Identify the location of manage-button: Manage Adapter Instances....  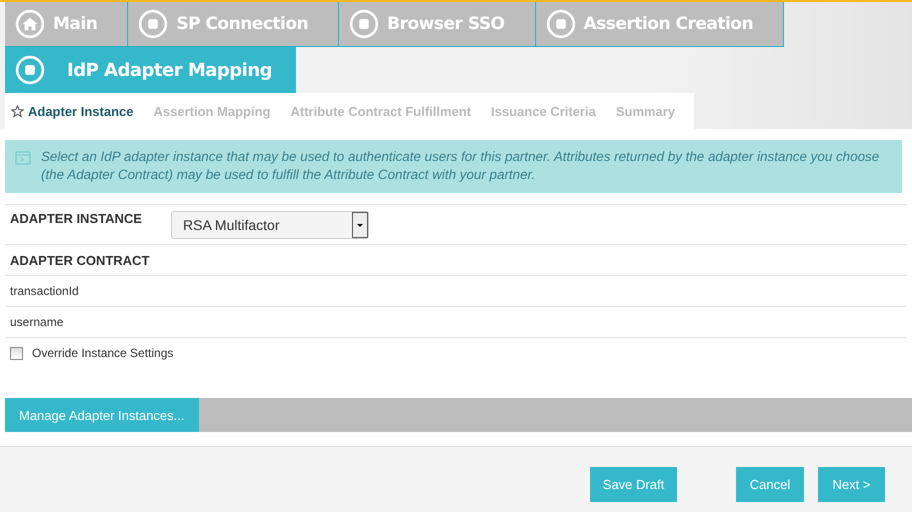
(101, 415).